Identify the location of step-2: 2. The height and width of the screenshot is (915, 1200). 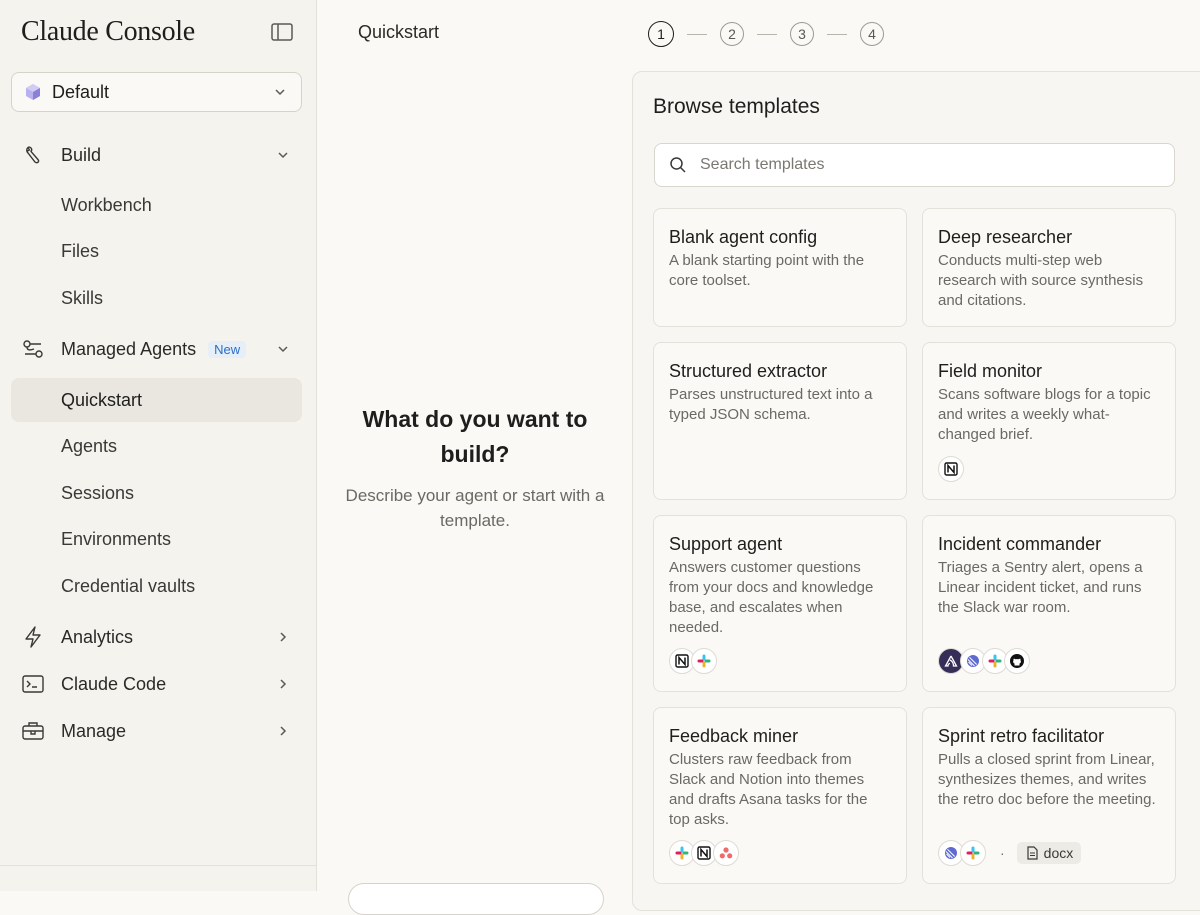
(732, 34).